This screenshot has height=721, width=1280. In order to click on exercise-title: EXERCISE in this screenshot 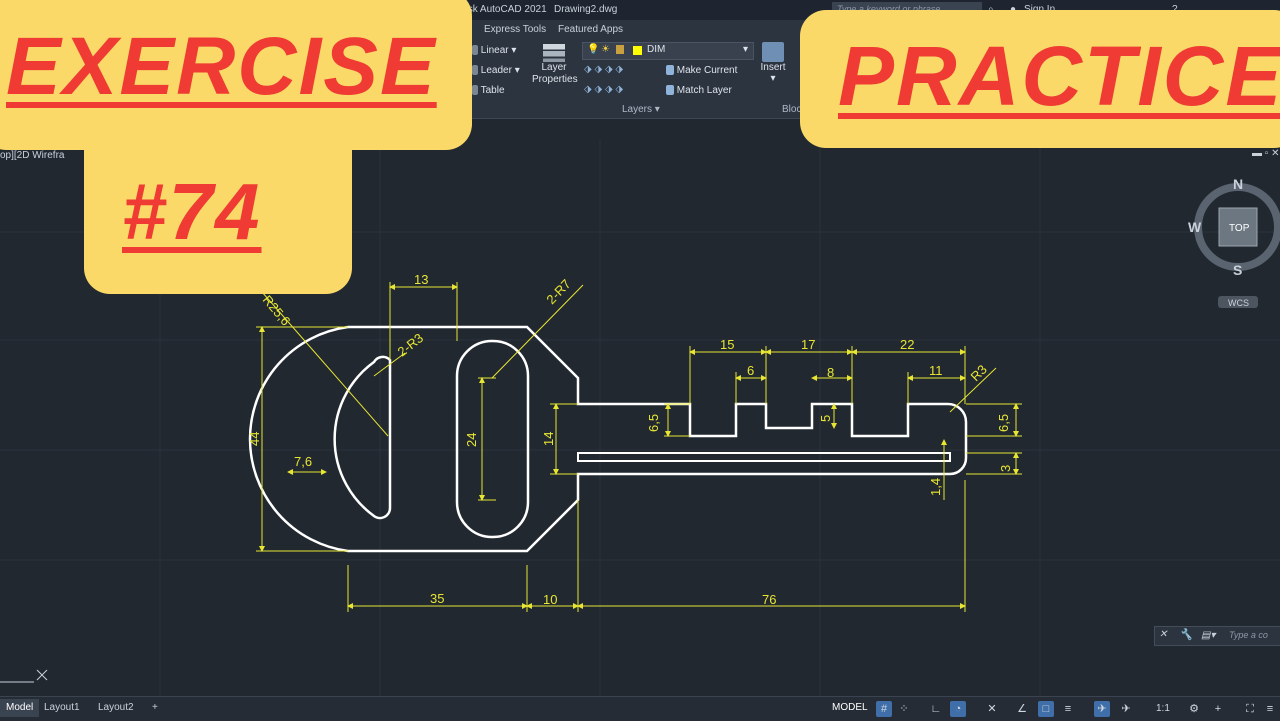, I will do `click(221, 66)`.